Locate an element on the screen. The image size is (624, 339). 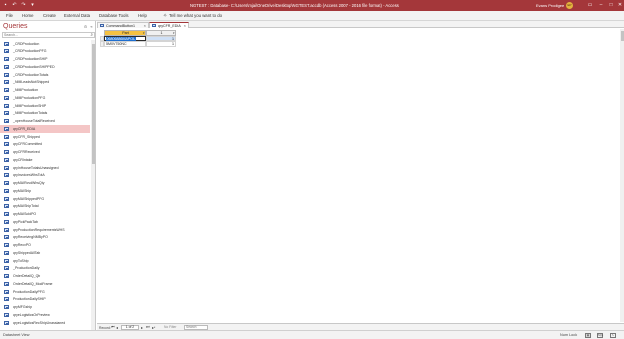
record-search-box: Search is located at coordinates (196, 327).